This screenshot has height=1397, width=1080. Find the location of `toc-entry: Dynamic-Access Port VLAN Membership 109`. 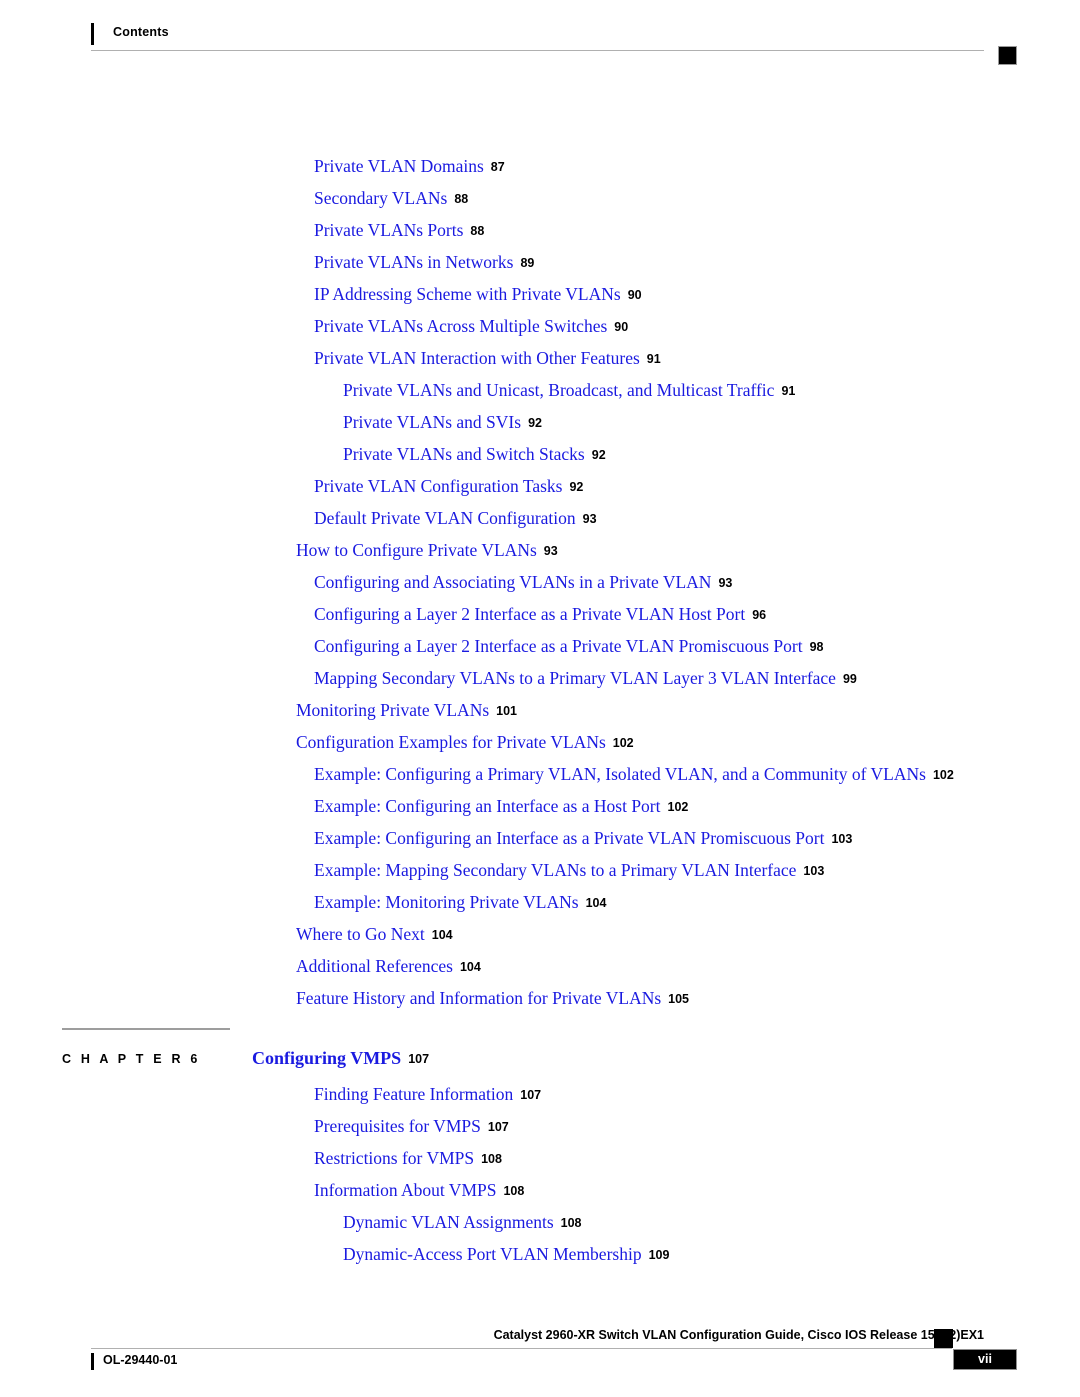

toc-entry: Dynamic-Access Port VLAN Membership 109 is located at coordinates (540, 1254).